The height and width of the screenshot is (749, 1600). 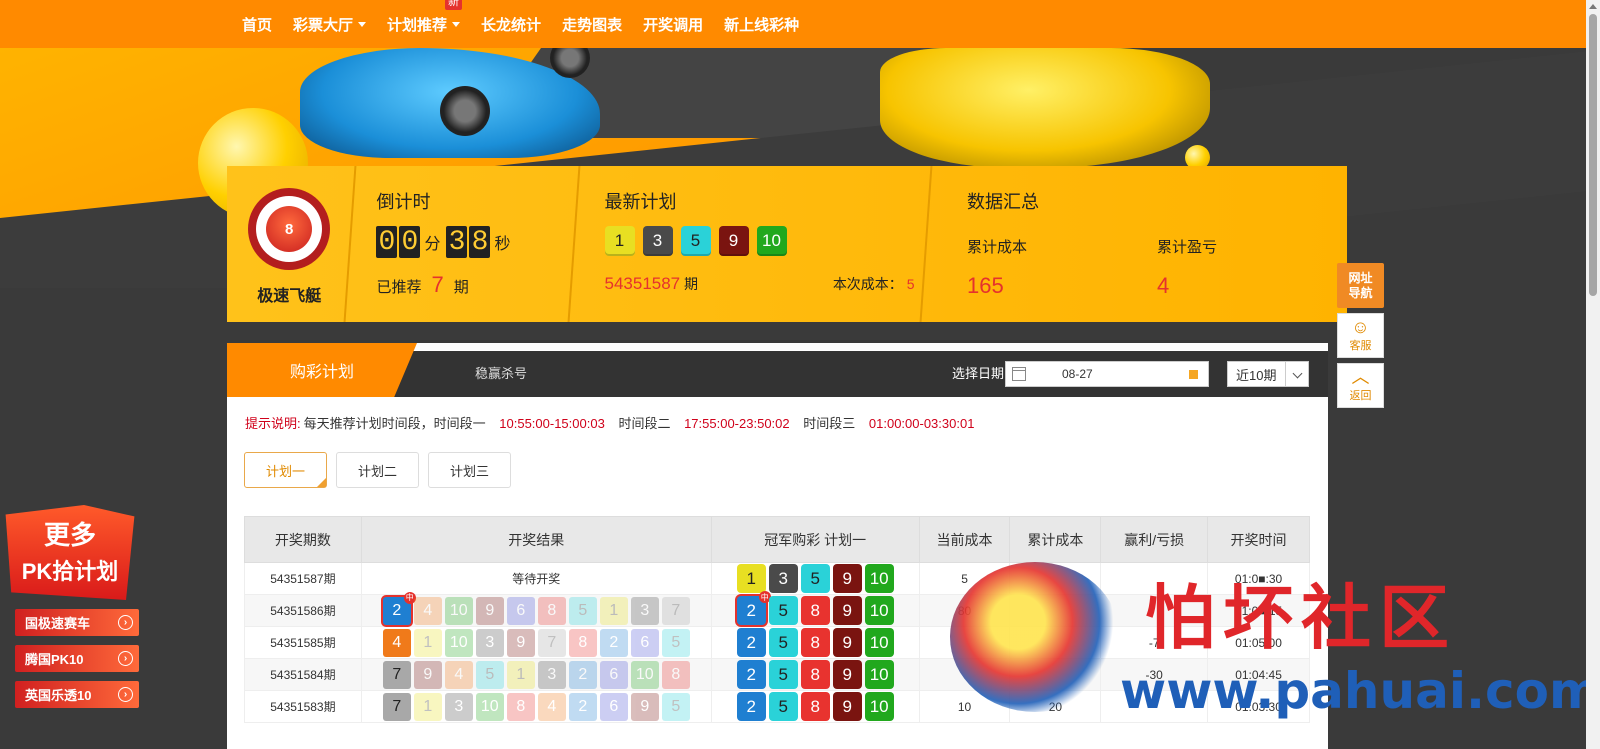 What do you see at coordinates (1360, 285) in the screenshot?
I see `site-nav-button: 网址 导航` at bounding box center [1360, 285].